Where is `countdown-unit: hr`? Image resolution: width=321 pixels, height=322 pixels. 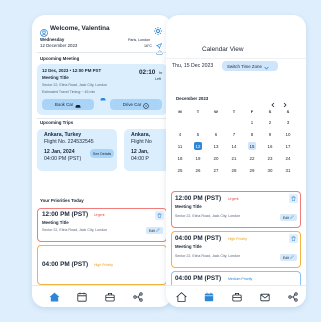 countdown-unit: hr is located at coordinates (161, 73).